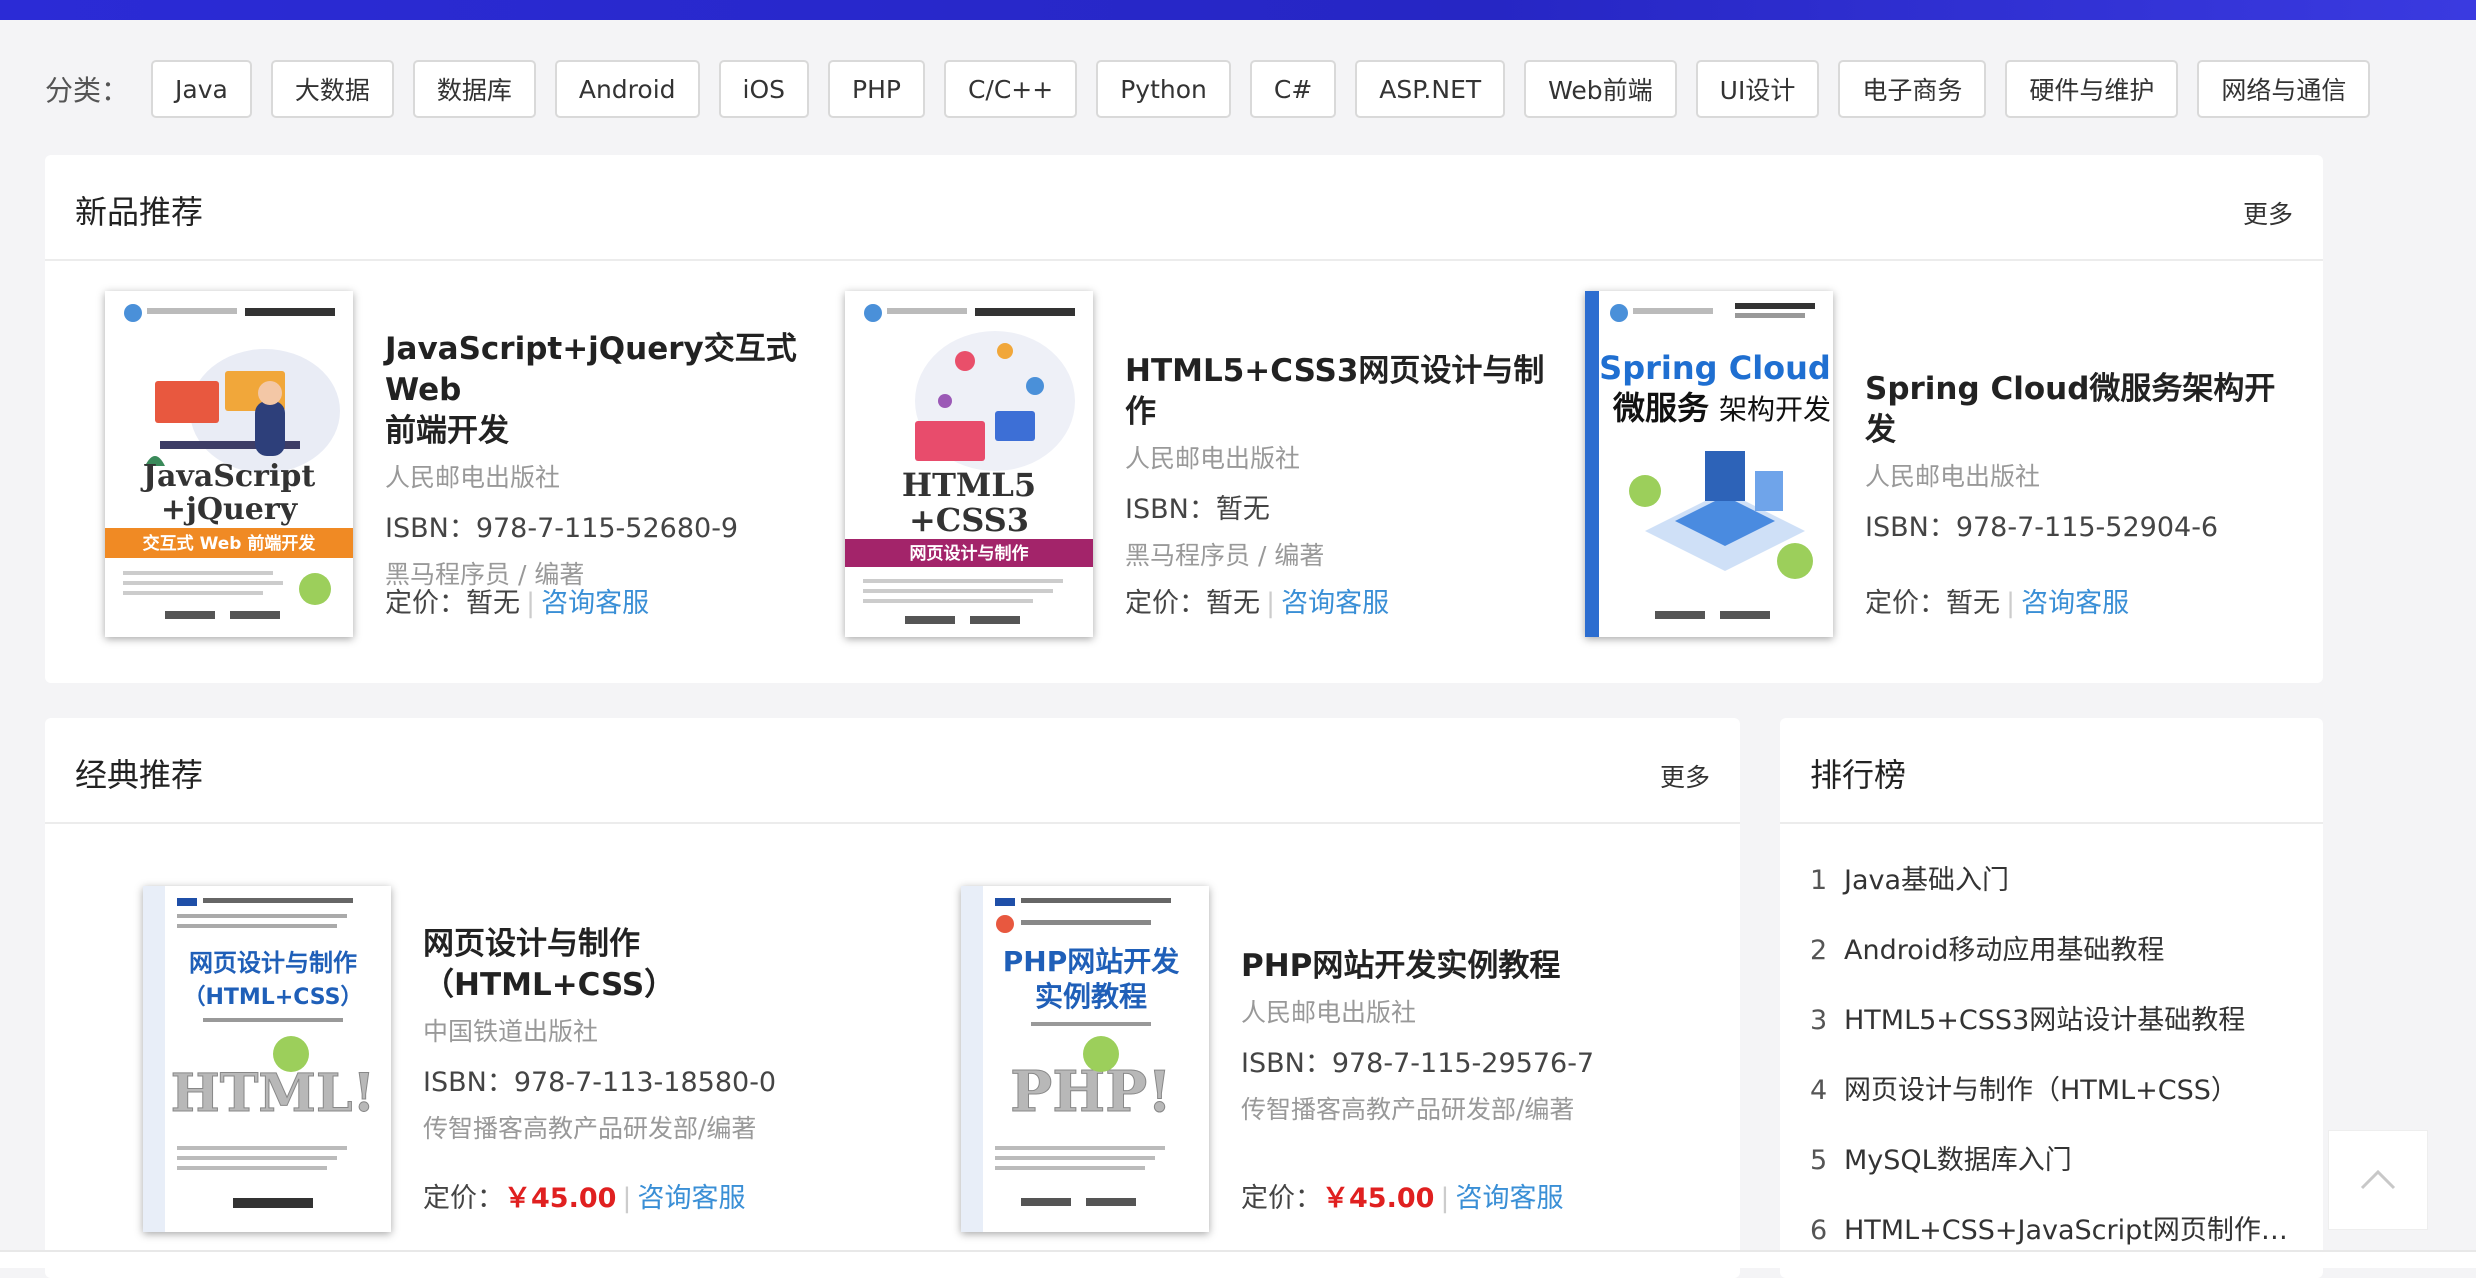  What do you see at coordinates (1163, 89) in the screenshot?
I see `category-python: Python` at bounding box center [1163, 89].